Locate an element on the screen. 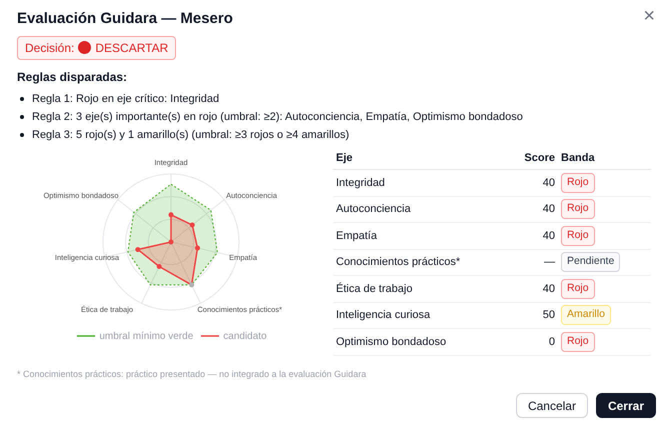 This screenshot has width=668, height=427. table-cell: 50 is located at coordinates (520, 315).